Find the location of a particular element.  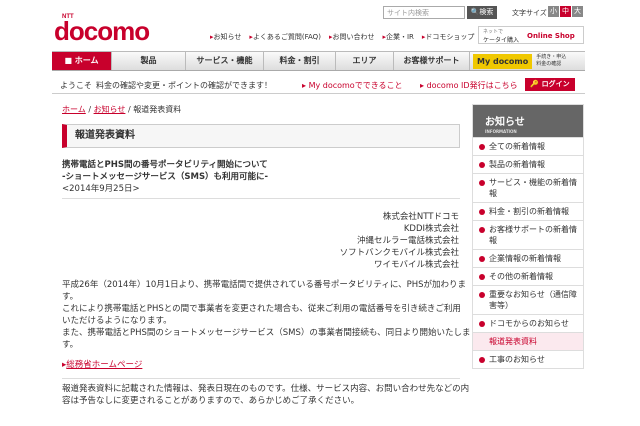

font-size-medium: 中 is located at coordinates (565, 11).